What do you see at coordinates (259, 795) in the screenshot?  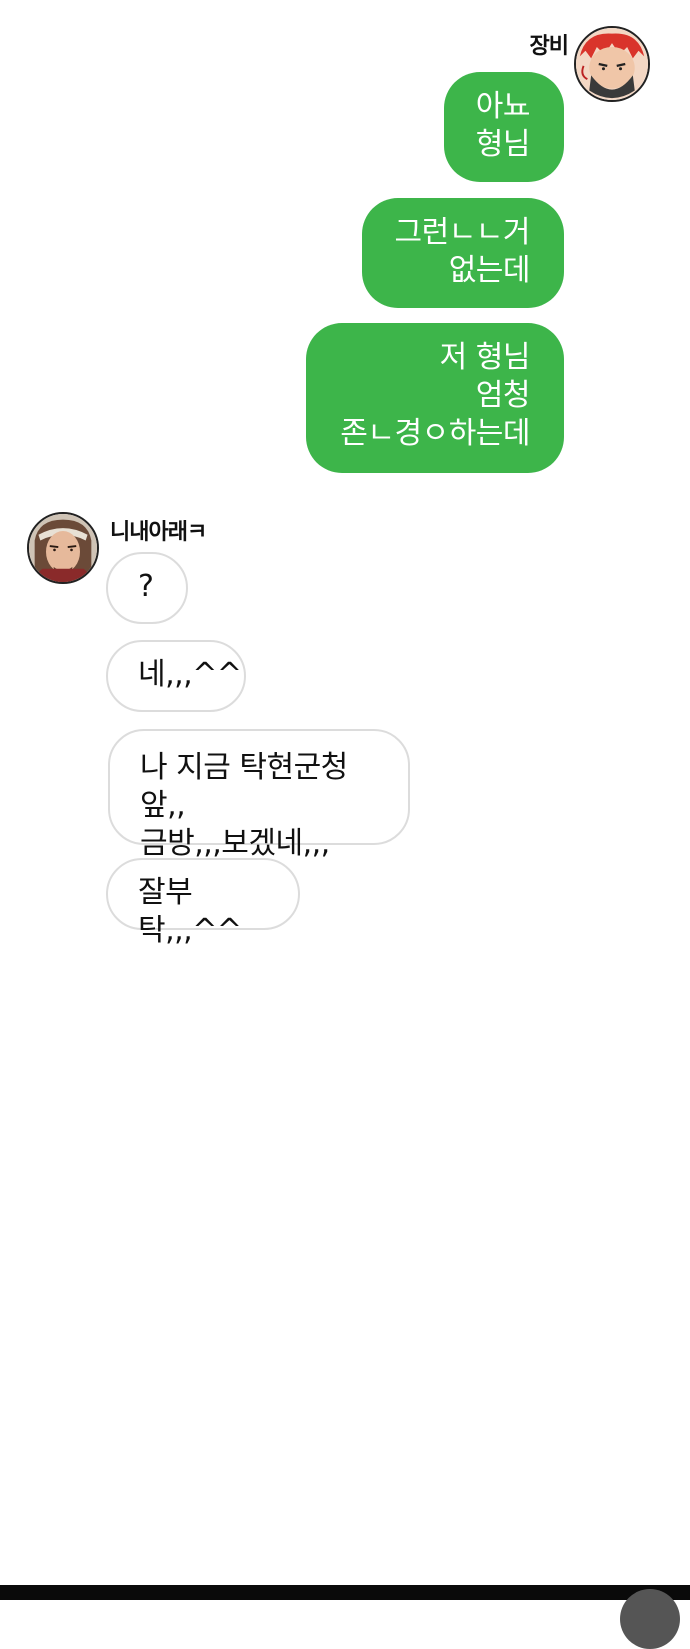 I see `incoming-message-bubble: 나 지금 탁현군청앞,, 금방,,,보겠네,,,` at bounding box center [259, 795].